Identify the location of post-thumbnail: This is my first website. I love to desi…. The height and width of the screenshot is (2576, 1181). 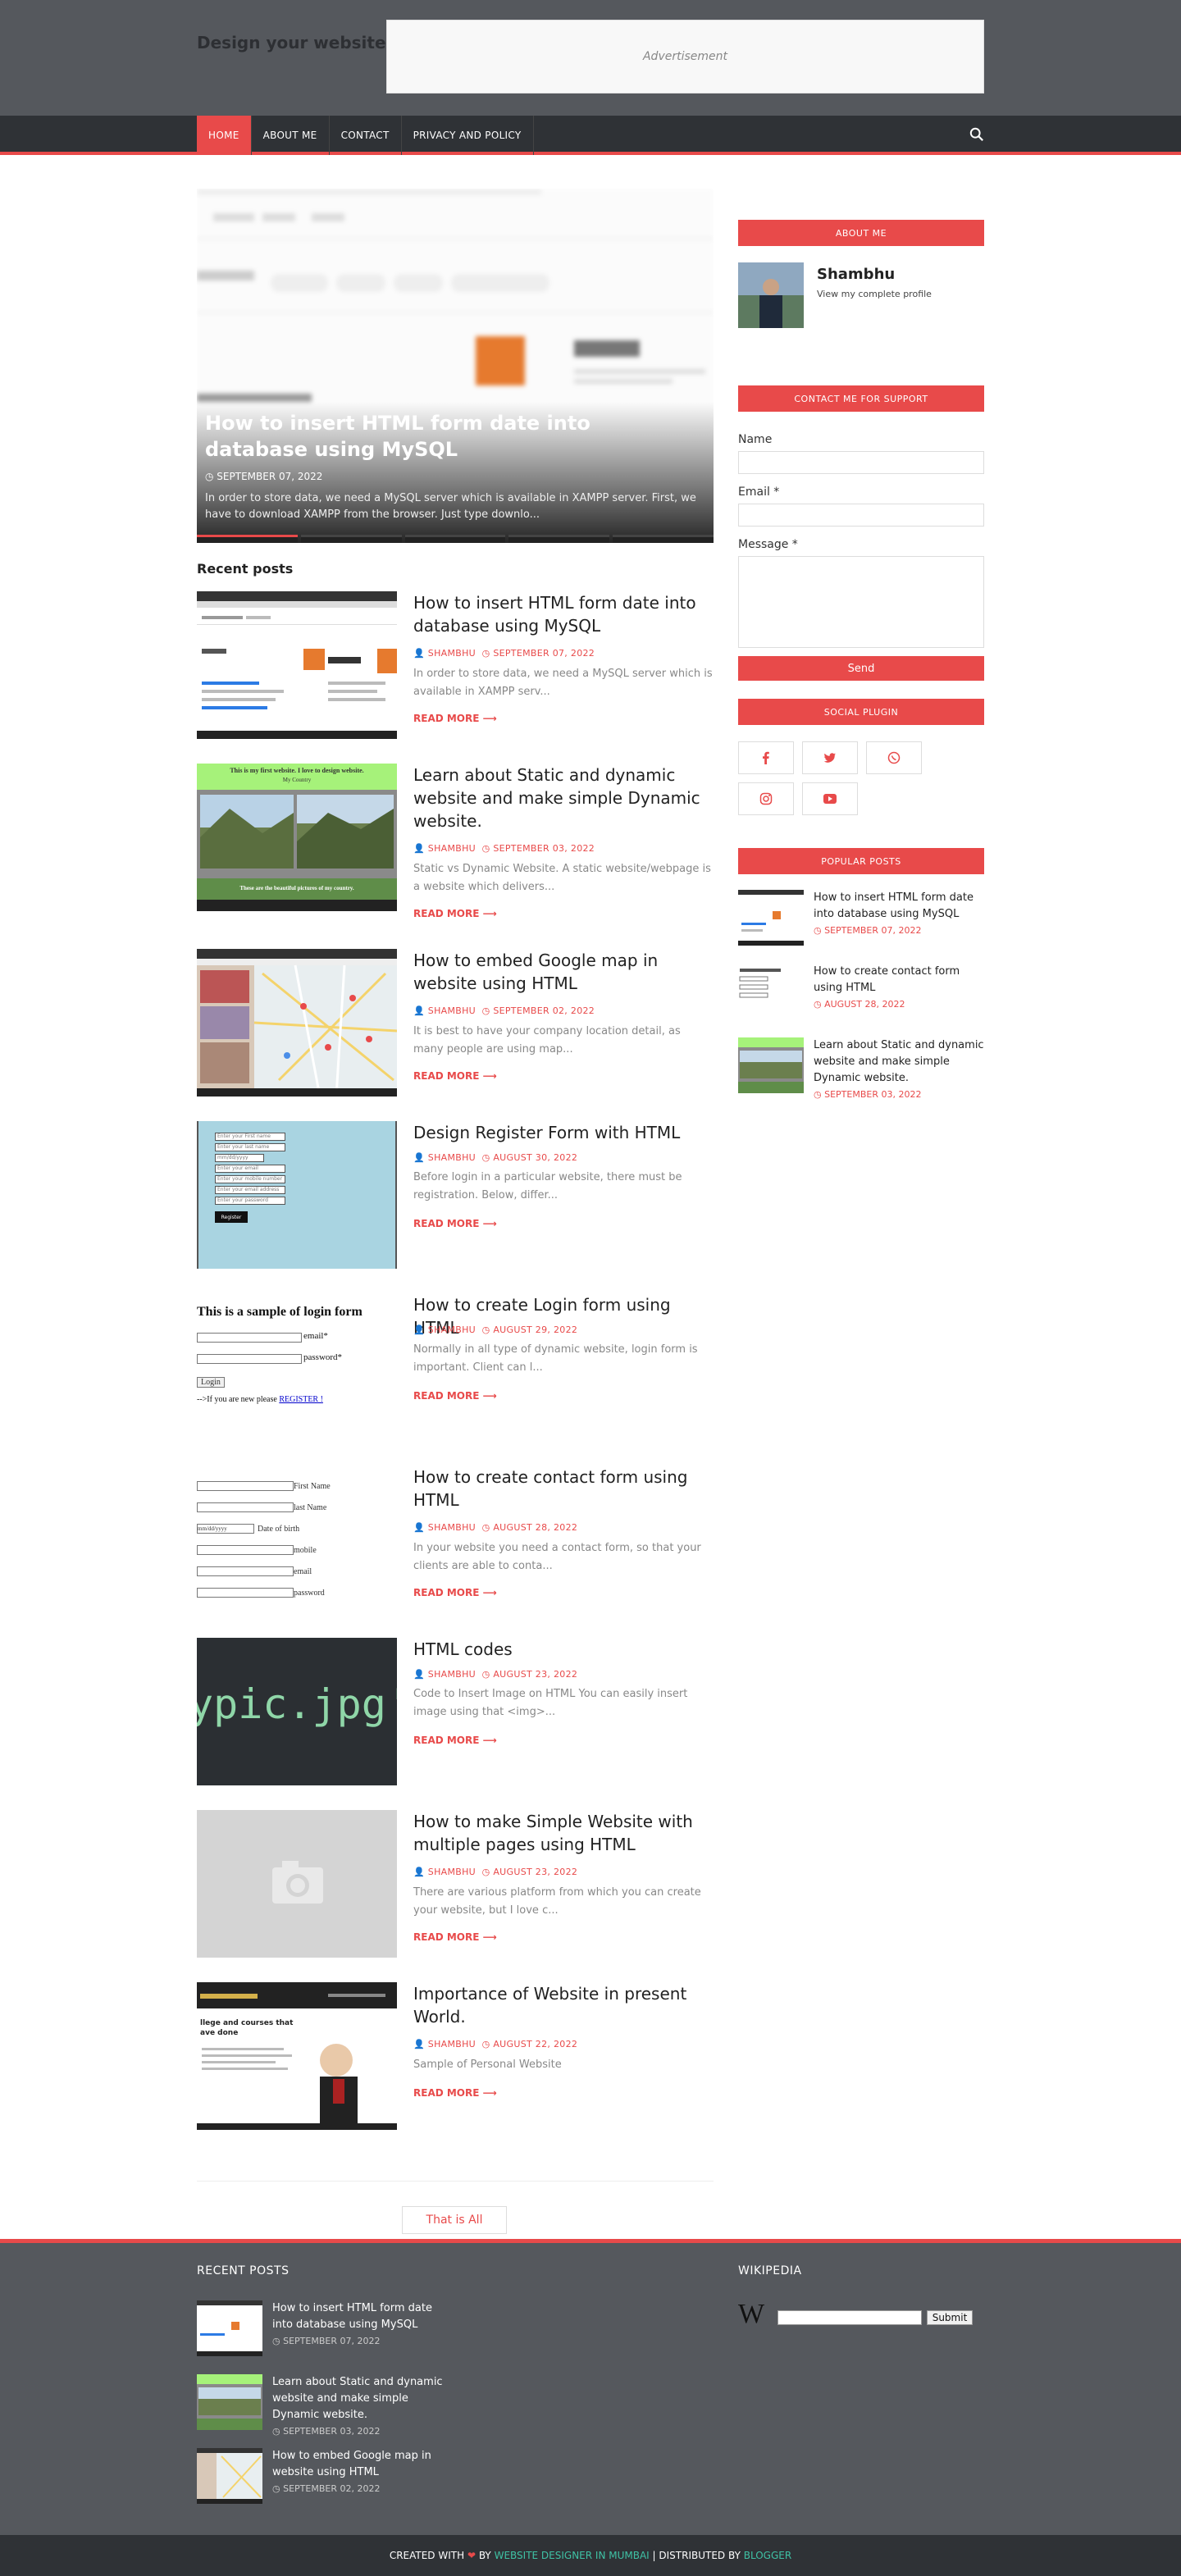
(297, 837).